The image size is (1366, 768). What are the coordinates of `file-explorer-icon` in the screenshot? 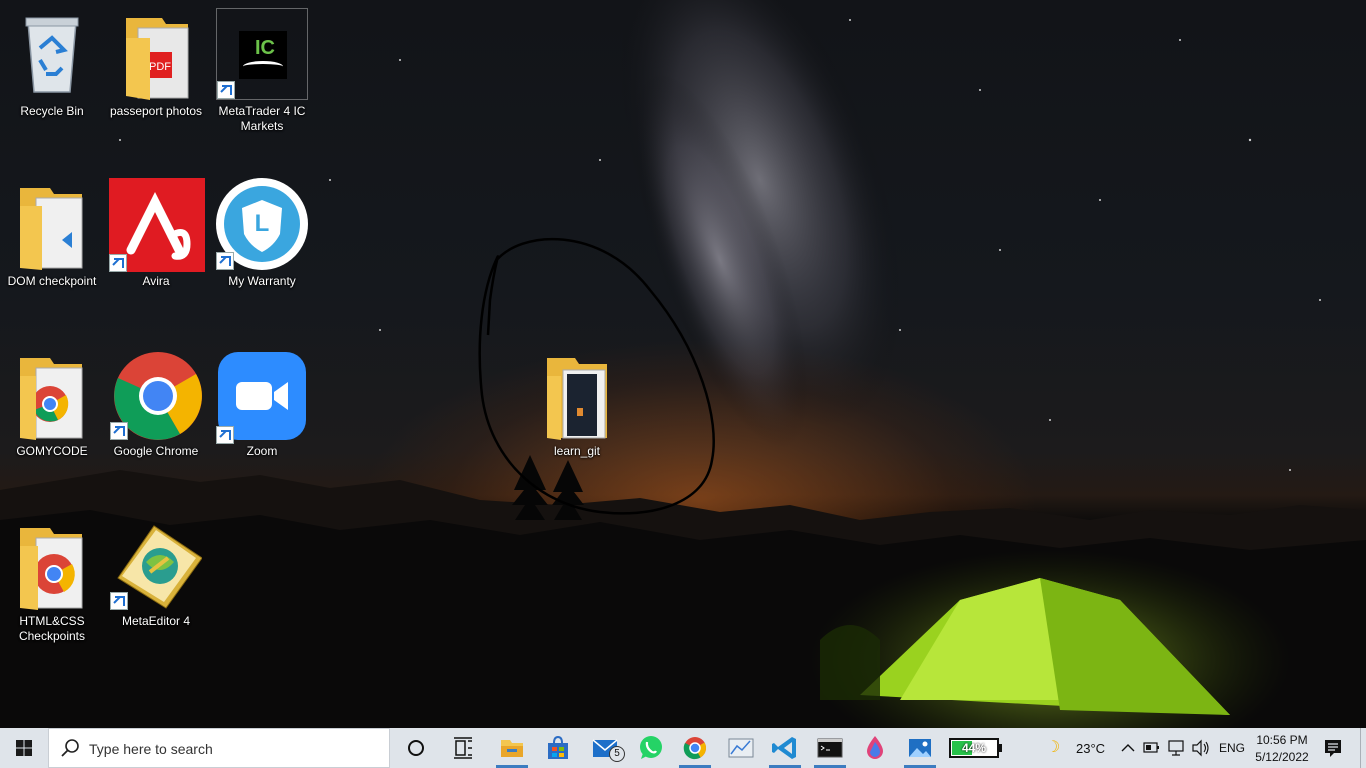 It's located at (512, 748).